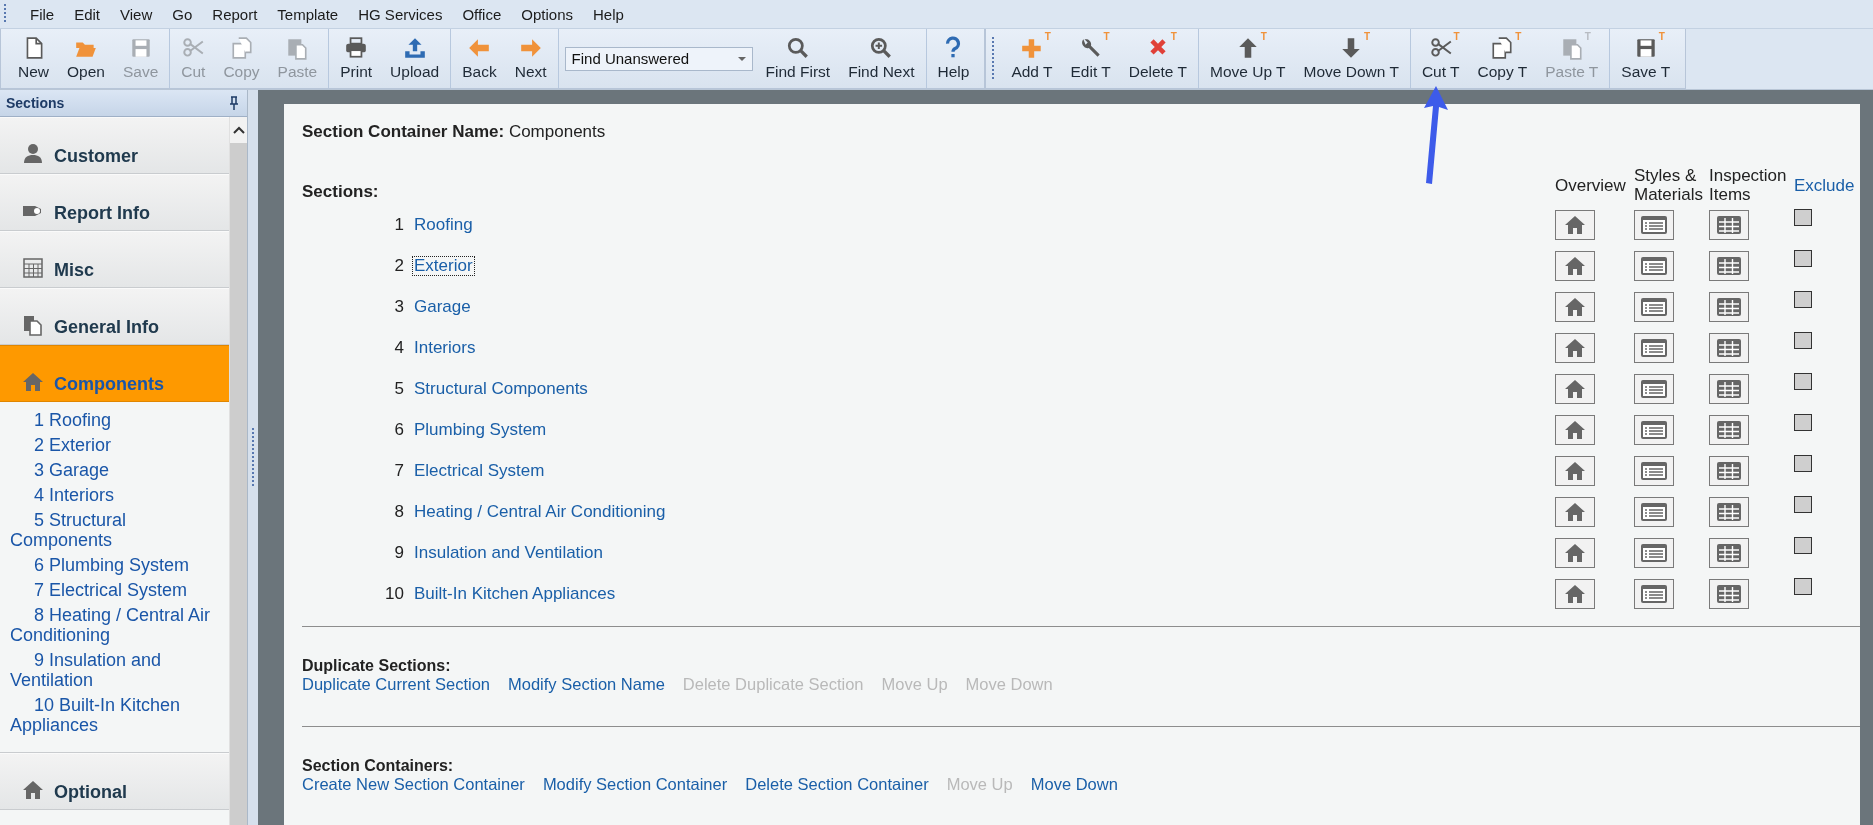 The width and height of the screenshot is (1873, 825). Describe the element at coordinates (182, 14) in the screenshot. I see `menu-item: Go` at that location.